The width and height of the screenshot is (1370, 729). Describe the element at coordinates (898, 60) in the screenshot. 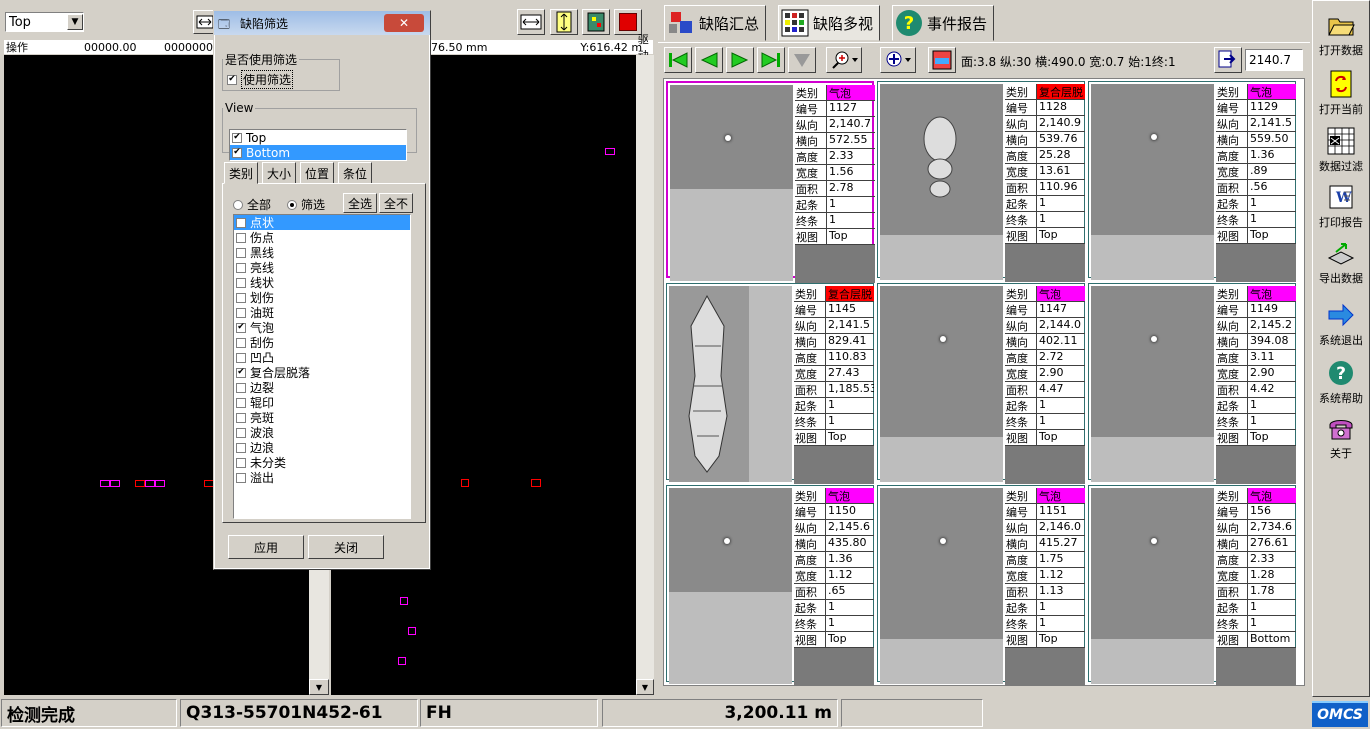

I see `zoom-in-icon` at that location.